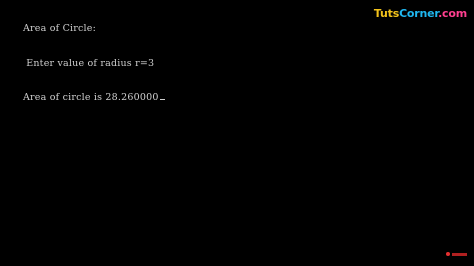  What do you see at coordinates (89, 63) in the screenshot?
I see `console-line-prompt: Enter value of radius r=3` at bounding box center [89, 63].